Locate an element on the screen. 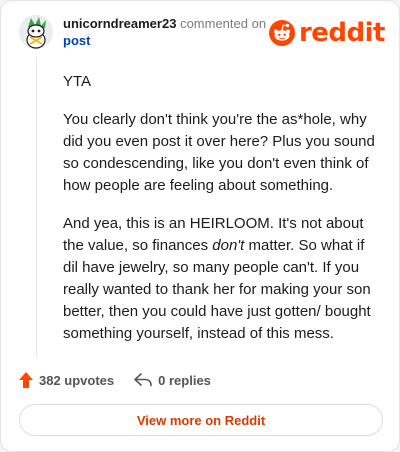 This screenshot has height=452, width=400. post-link: post is located at coordinates (168, 40).